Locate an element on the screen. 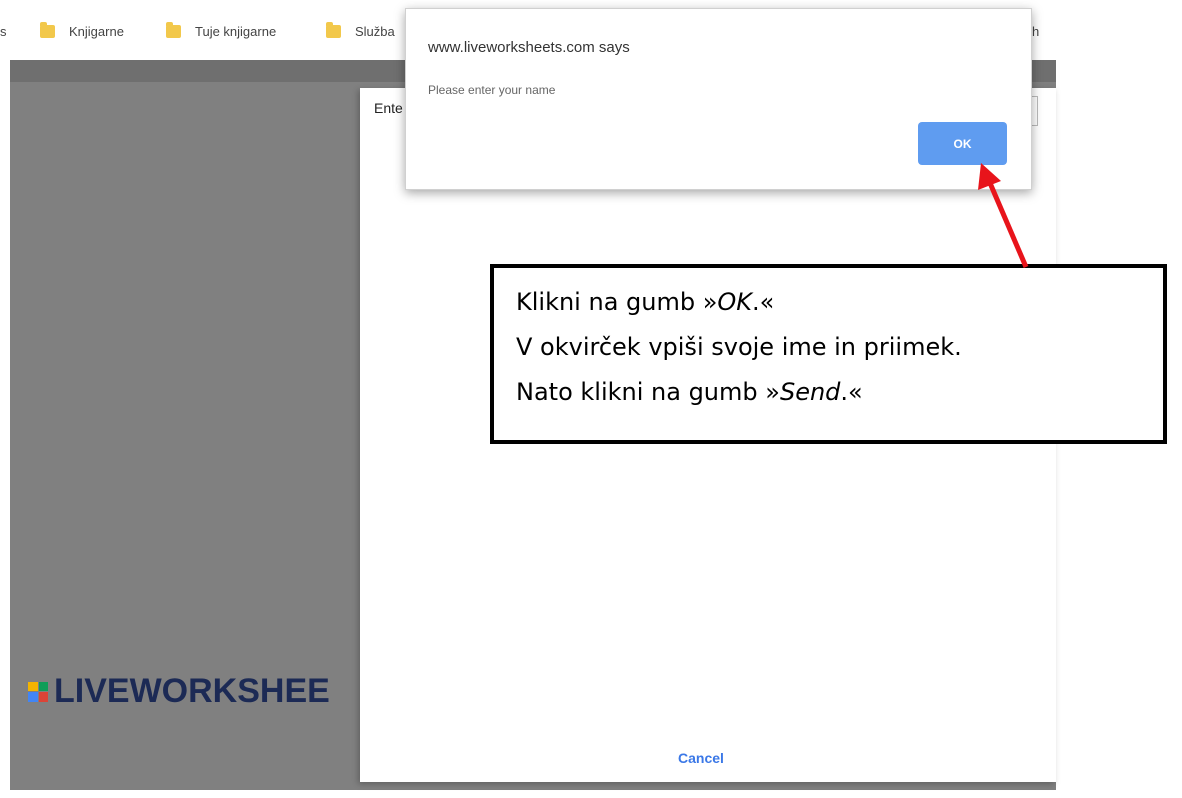  red-arrow-icon is located at coordinates (1003, 215).